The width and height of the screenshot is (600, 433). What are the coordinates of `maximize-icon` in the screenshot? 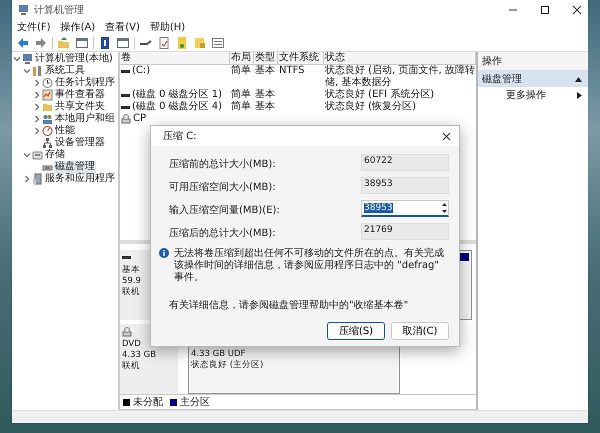 It's located at (545, 10).